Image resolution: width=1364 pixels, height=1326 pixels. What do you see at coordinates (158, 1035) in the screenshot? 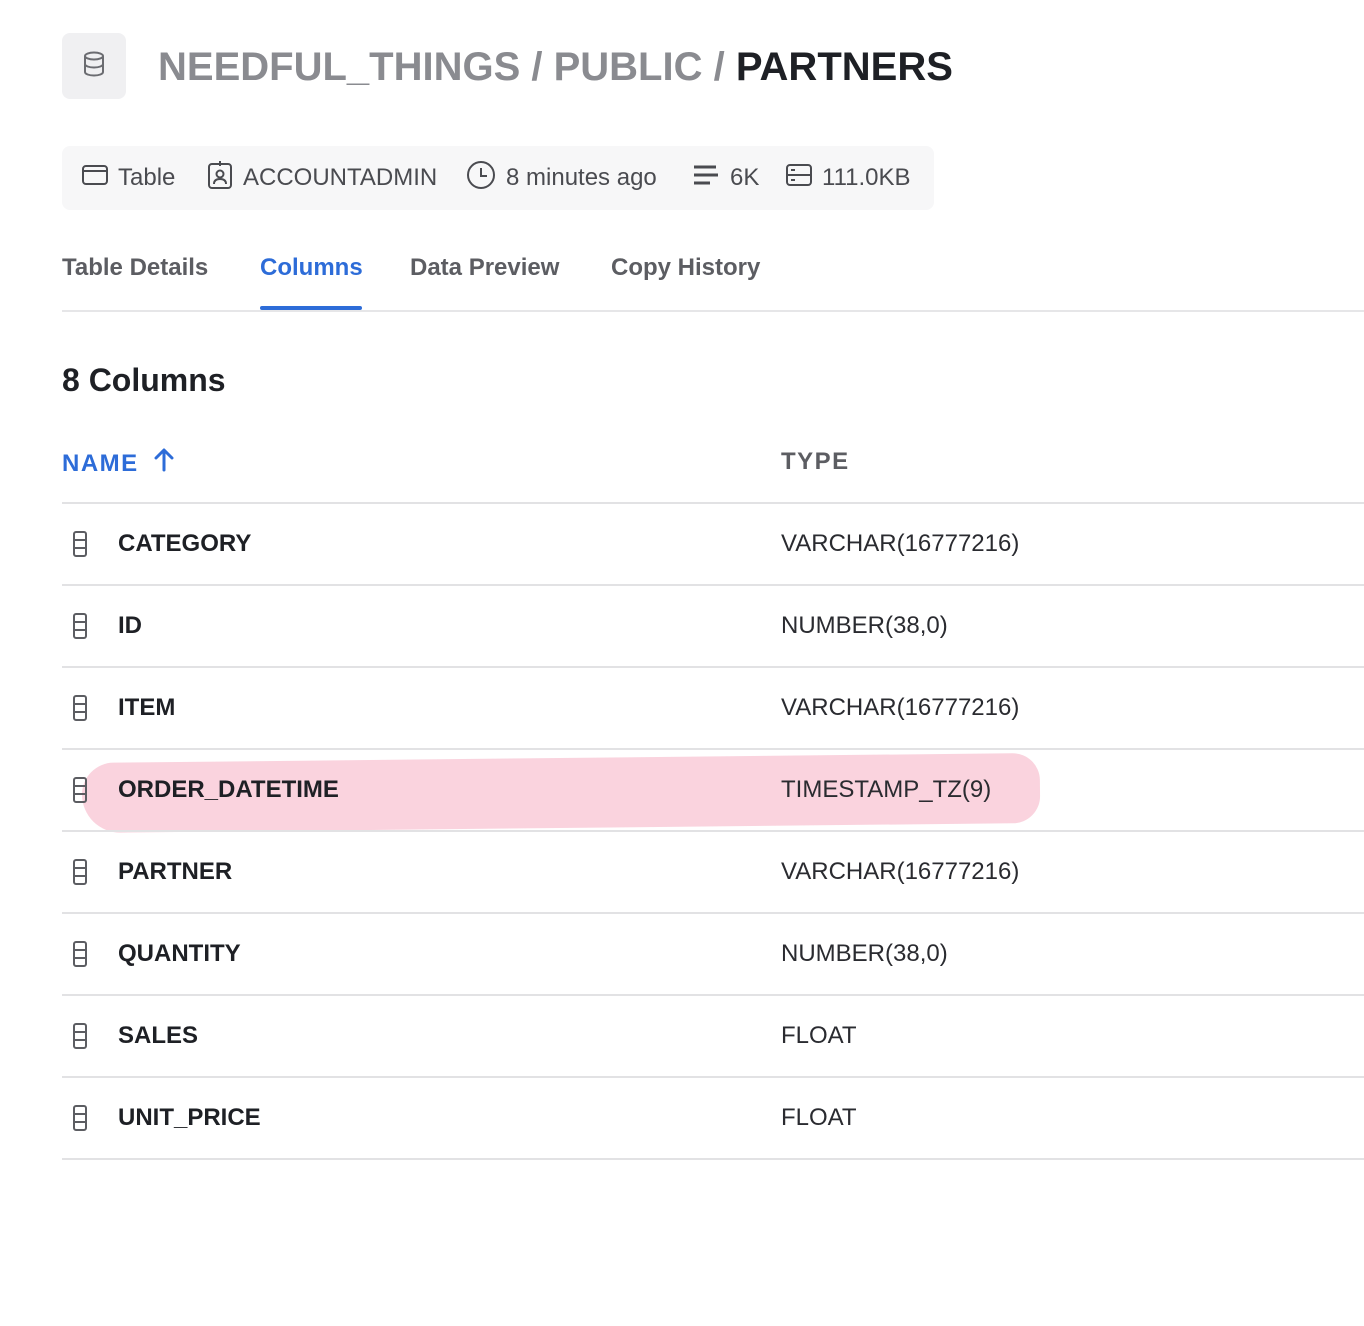
I see `column-name: SALES` at bounding box center [158, 1035].